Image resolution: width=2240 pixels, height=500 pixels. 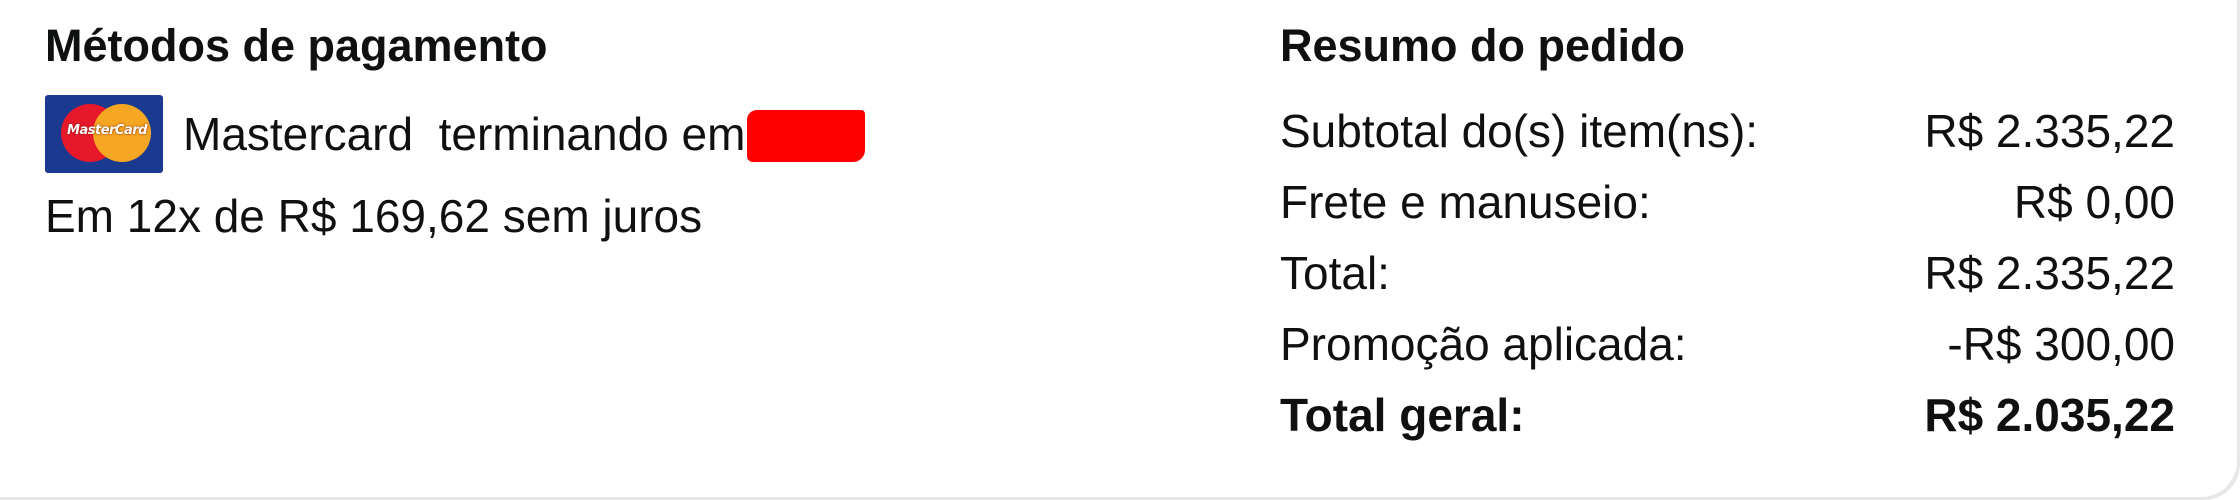 What do you see at coordinates (1482, 45) in the screenshot?
I see `order-summary-title: Resumo do pedido` at bounding box center [1482, 45].